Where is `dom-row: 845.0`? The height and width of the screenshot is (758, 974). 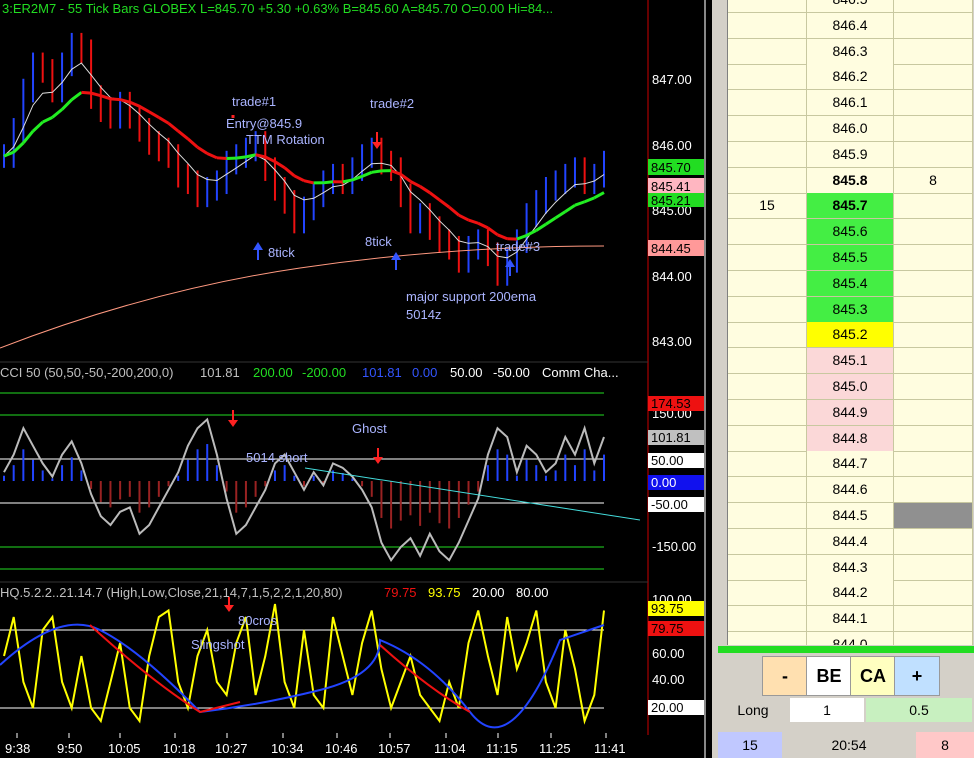
dom-row: 845.0 is located at coordinates (850, 387).